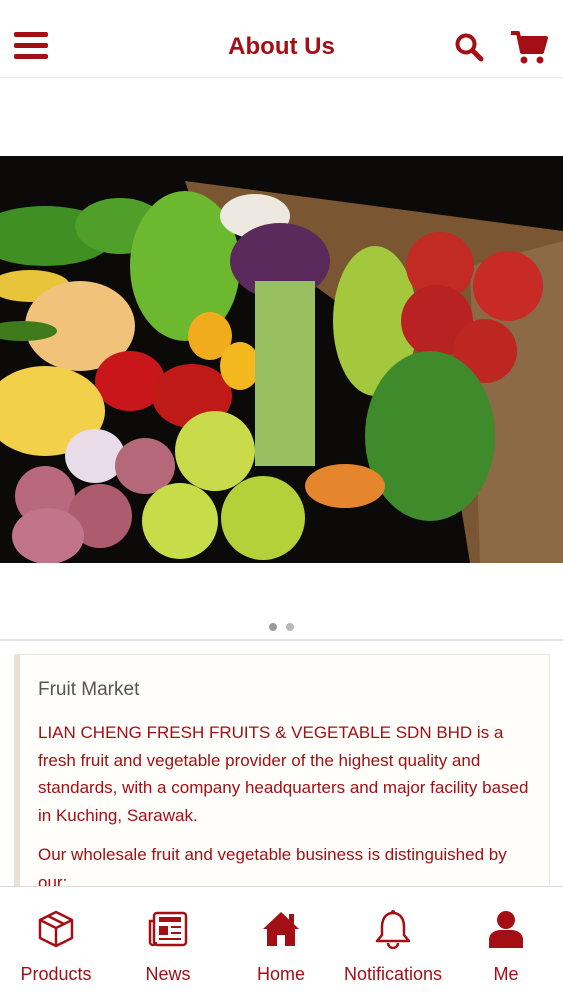 Image resolution: width=563 pixels, height=1000 pixels. What do you see at coordinates (281, 39) in the screenshot?
I see `app-header: About Us` at bounding box center [281, 39].